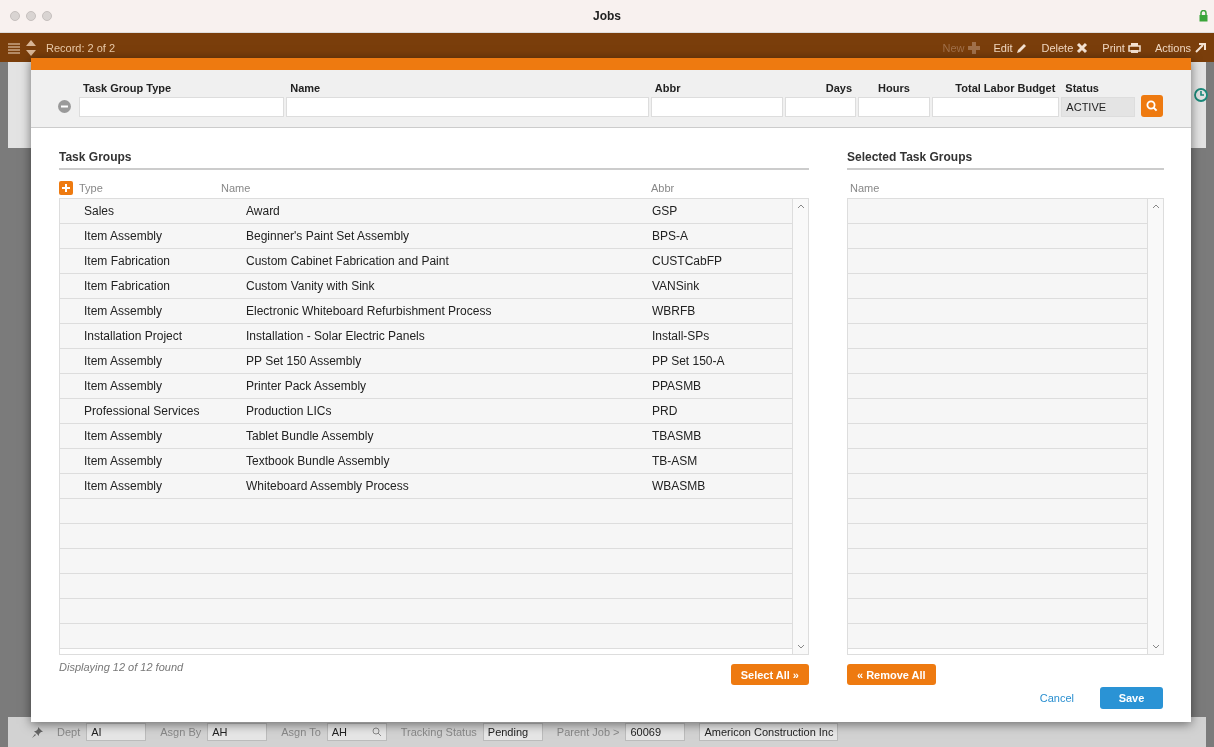 The width and height of the screenshot is (1214, 747). I want to click on remove-icon, so click(64, 106).